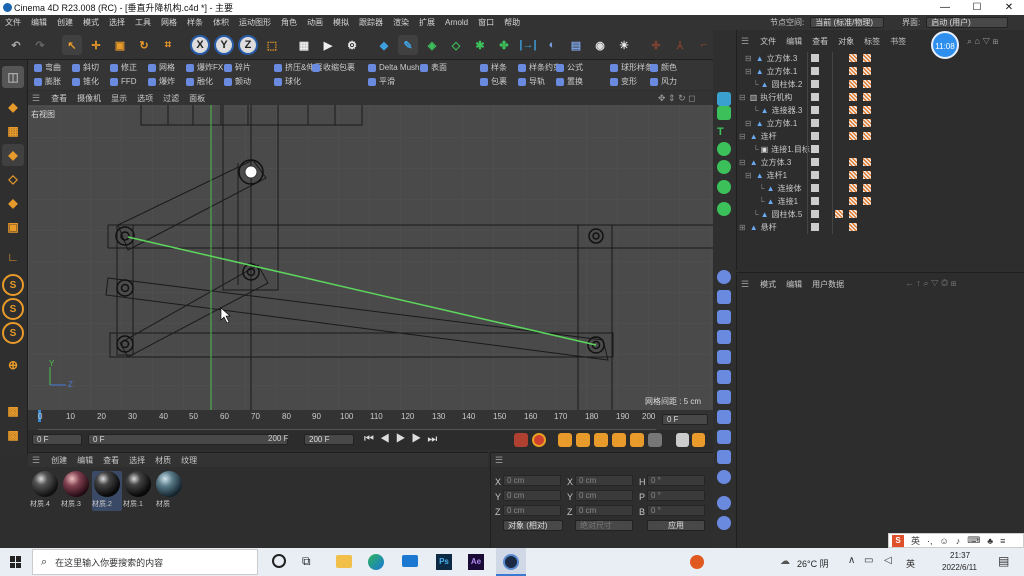 Image resolution: width=1024 pixels, height=576 pixels. Describe the element at coordinates (846, 41) in the screenshot. I see `objmgr-menu-object: 对象` at that location.